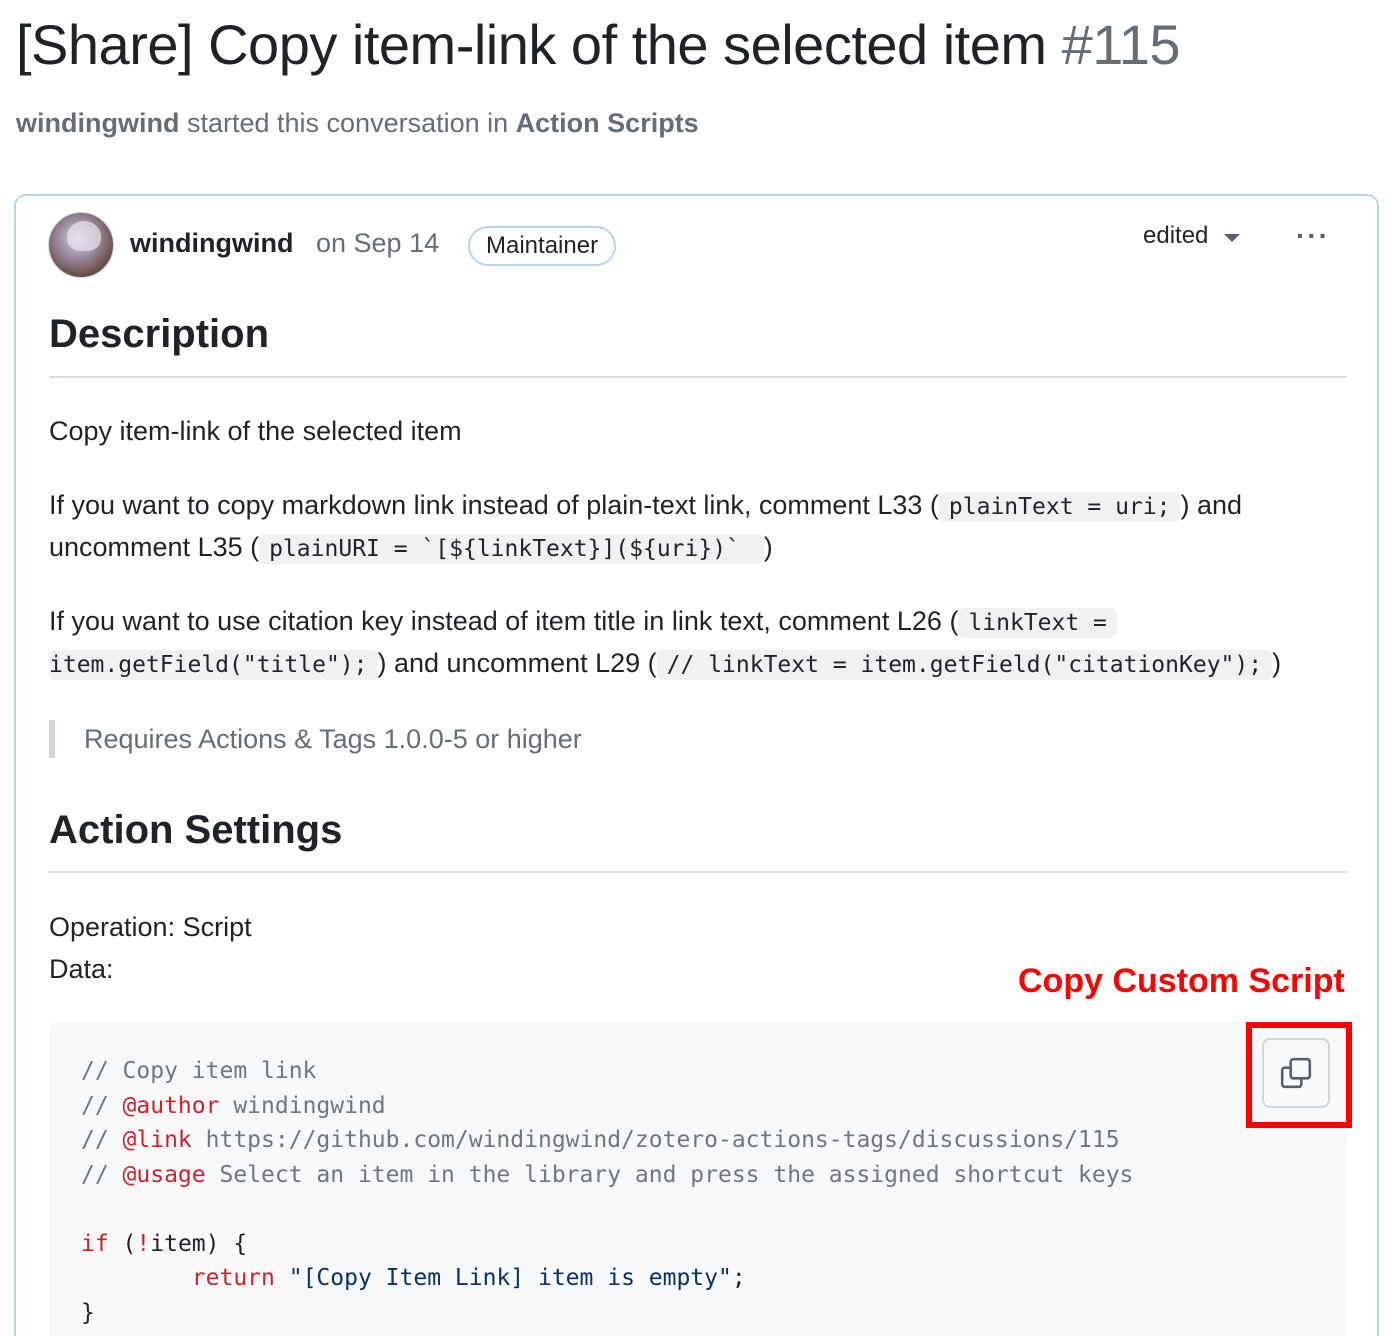 Image resolution: width=1398 pixels, height=1336 pixels. Describe the element at coordinates (1037, 623) in the screenshot. I see `inline-code: linkText =` at that location.